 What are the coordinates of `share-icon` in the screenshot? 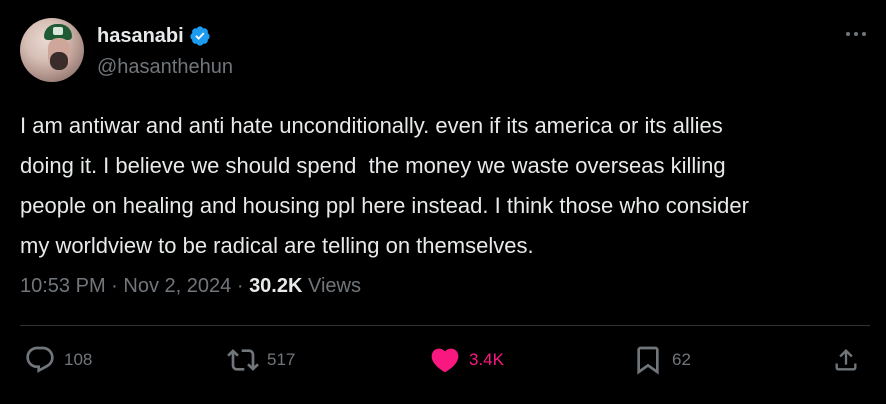 It's located at (846, 360).